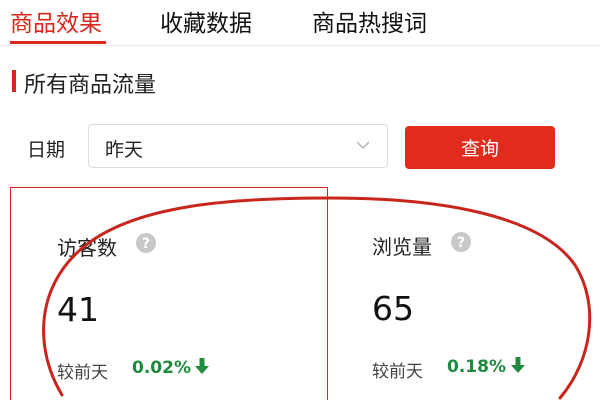 This screenshot has width=600, height=400. Describe the element at coordinates (56, 21) in the screenshot. I see `tab-product-effect: 商品效果` at that location.